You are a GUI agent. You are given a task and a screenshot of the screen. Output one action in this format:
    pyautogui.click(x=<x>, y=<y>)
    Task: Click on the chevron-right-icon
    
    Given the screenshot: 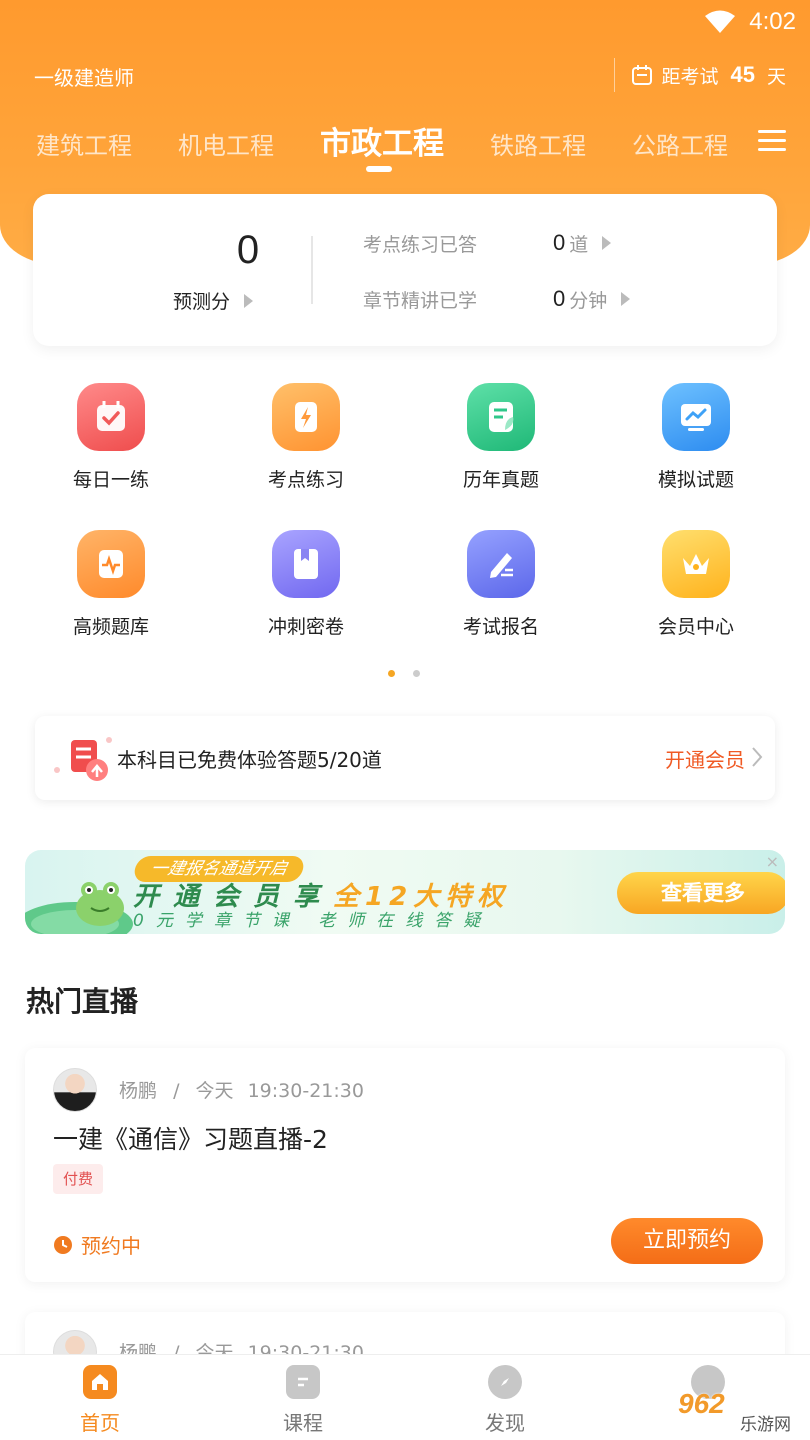 What is the action you would take?
    pyautogui.click(x=757, y=757)
    